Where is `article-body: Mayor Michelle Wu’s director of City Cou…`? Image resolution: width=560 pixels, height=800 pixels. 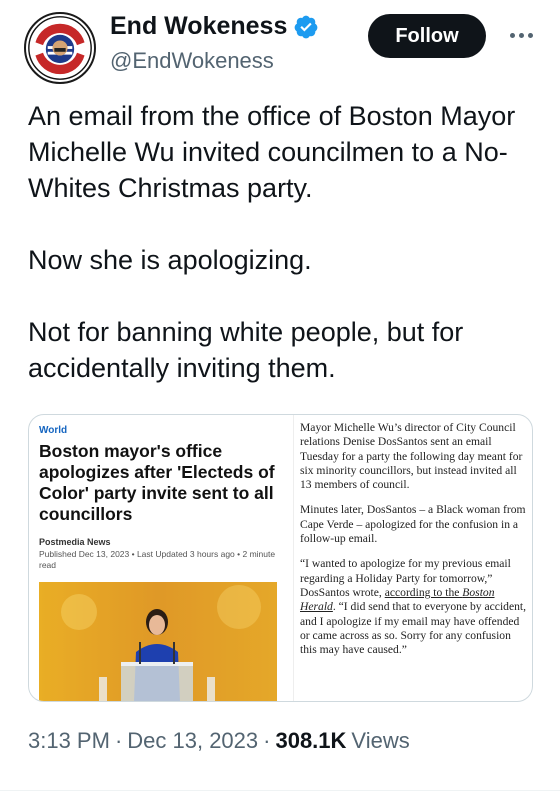 article-body: Mayor Michelle Wu’s director of City Cou… is located at coordinates (415, 544).